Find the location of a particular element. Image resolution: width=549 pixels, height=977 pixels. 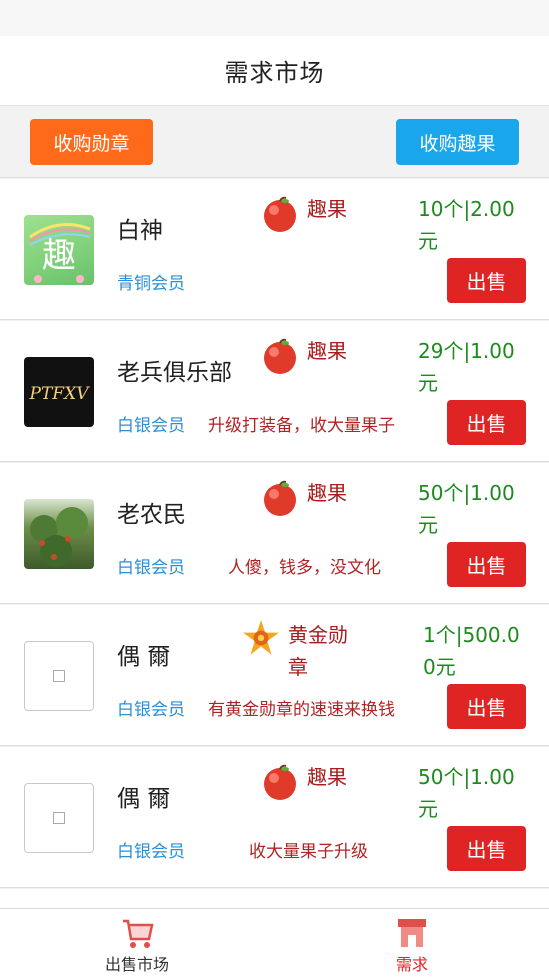

svg-text: PTFXV is located at coordinates (60, 394).